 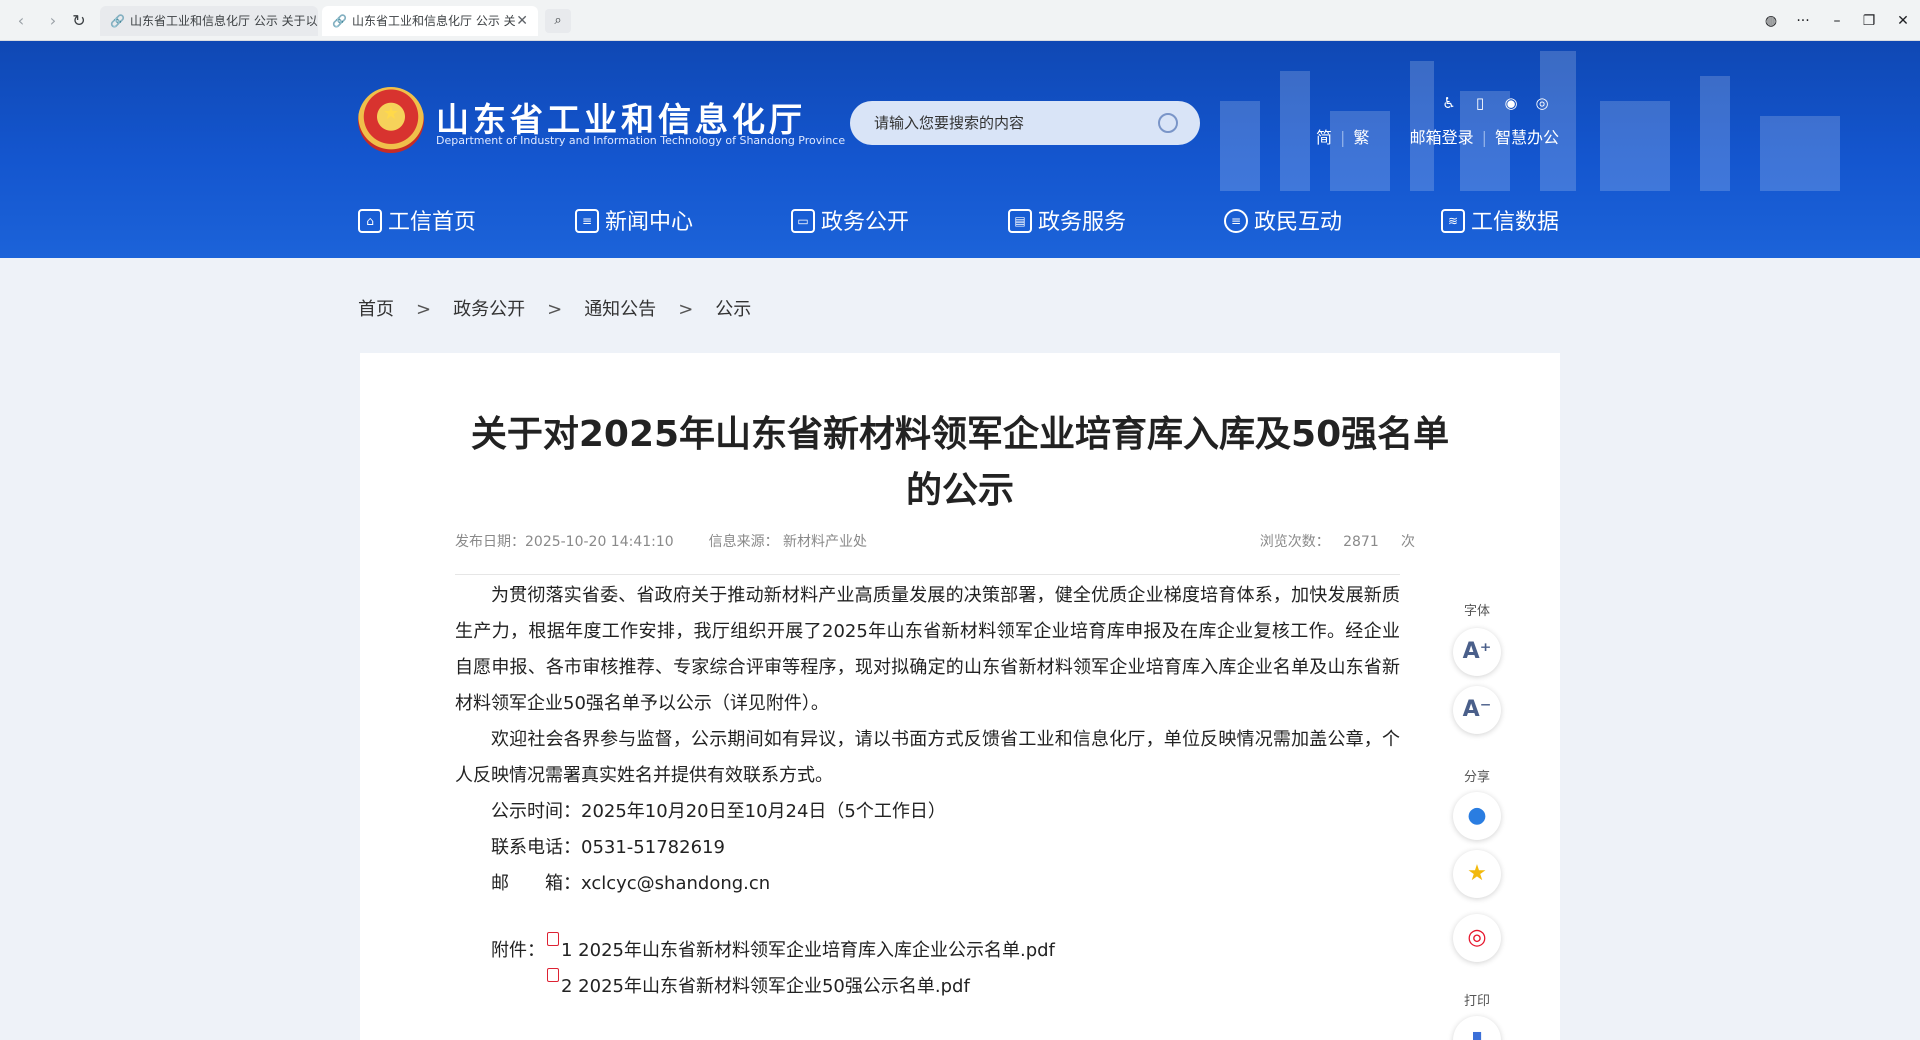 I want to click on tab-title: 山东省工业和信息化厅 公示 关, so click(x=434, y=21).